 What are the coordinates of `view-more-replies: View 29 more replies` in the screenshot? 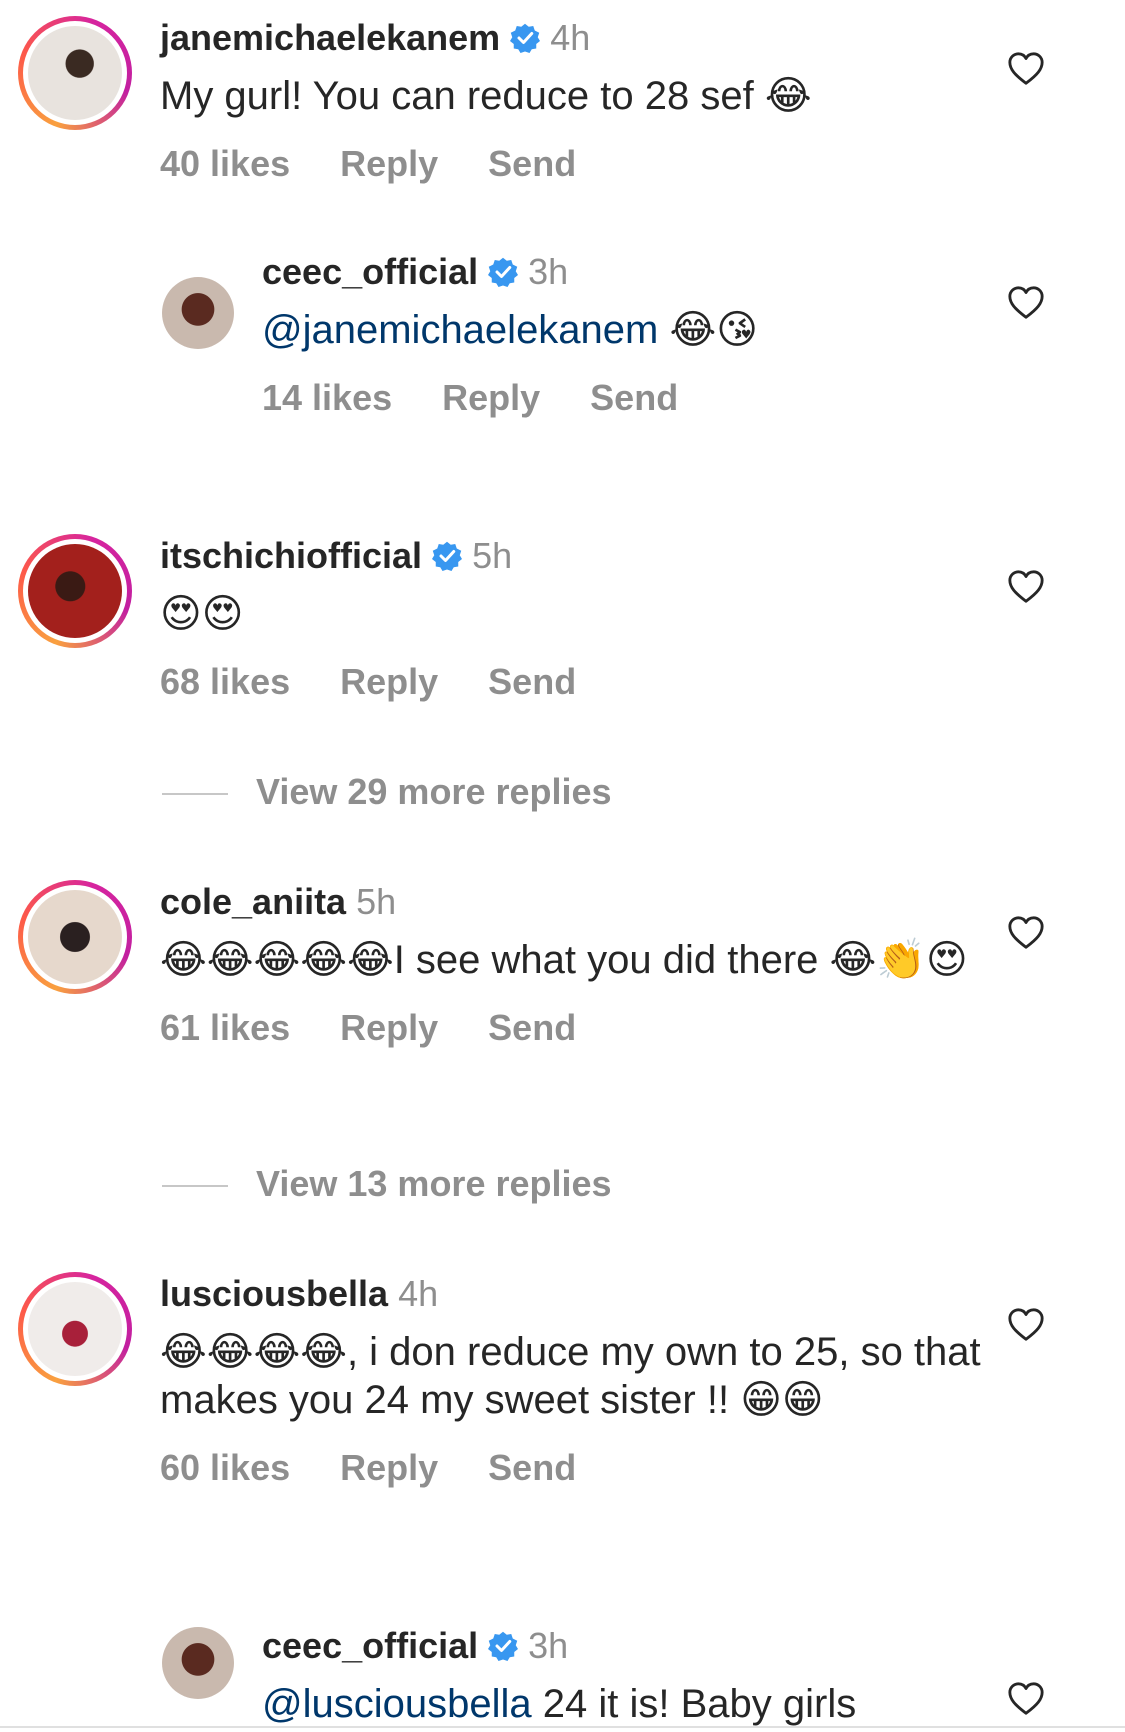 It's located at (387, 792).